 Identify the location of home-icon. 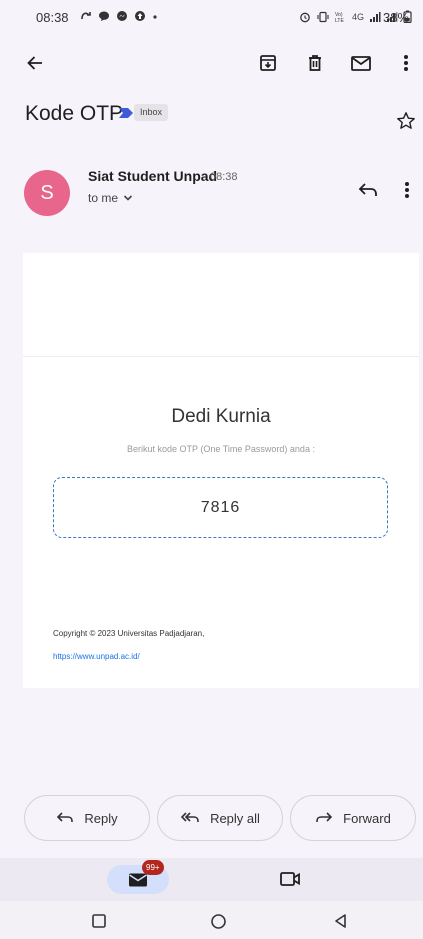
(218, 921).